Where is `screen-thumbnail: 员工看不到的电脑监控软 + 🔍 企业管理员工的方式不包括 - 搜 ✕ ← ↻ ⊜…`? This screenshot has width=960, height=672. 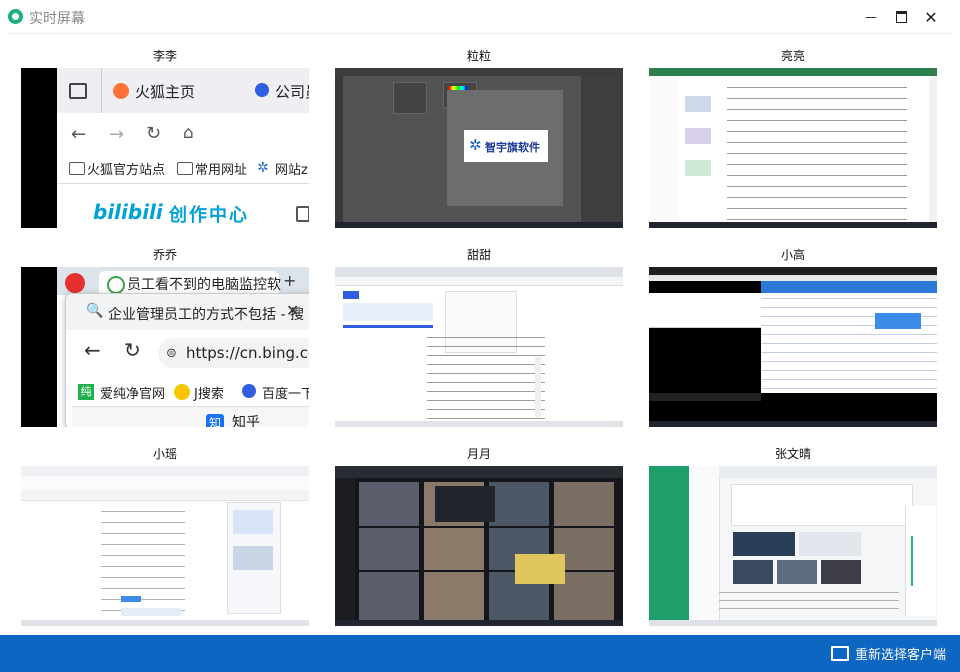
screen-thumbnail: 员工看不到的电脑监控软 + 🔍 企业管理员工的方式不包括 - 搜 ✕ ← ↻ ⊜… is located at coordinates (165, 347).